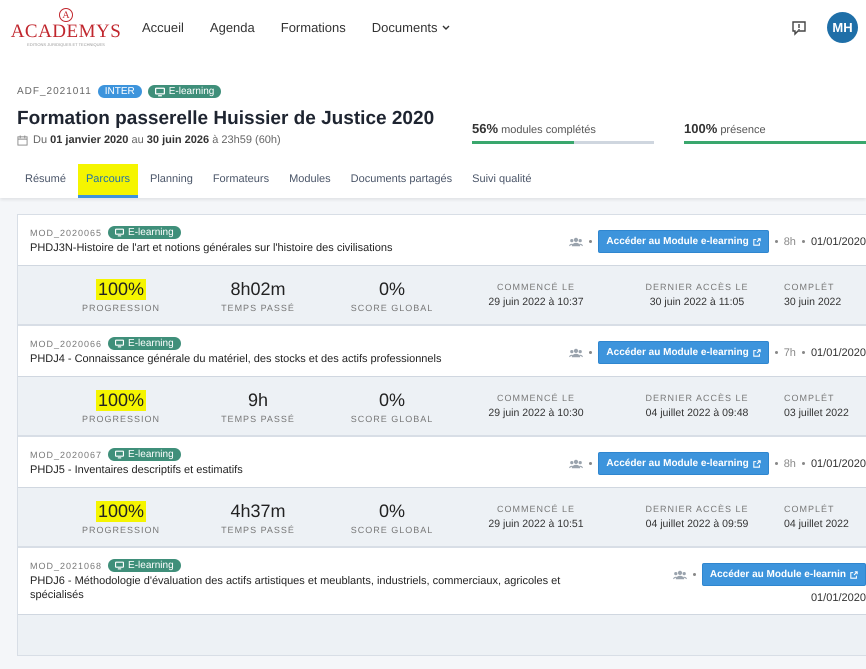 This screenshot has width=866, height=669. I want to click on date-value: 04 juillet 2022, so click(816, 524).